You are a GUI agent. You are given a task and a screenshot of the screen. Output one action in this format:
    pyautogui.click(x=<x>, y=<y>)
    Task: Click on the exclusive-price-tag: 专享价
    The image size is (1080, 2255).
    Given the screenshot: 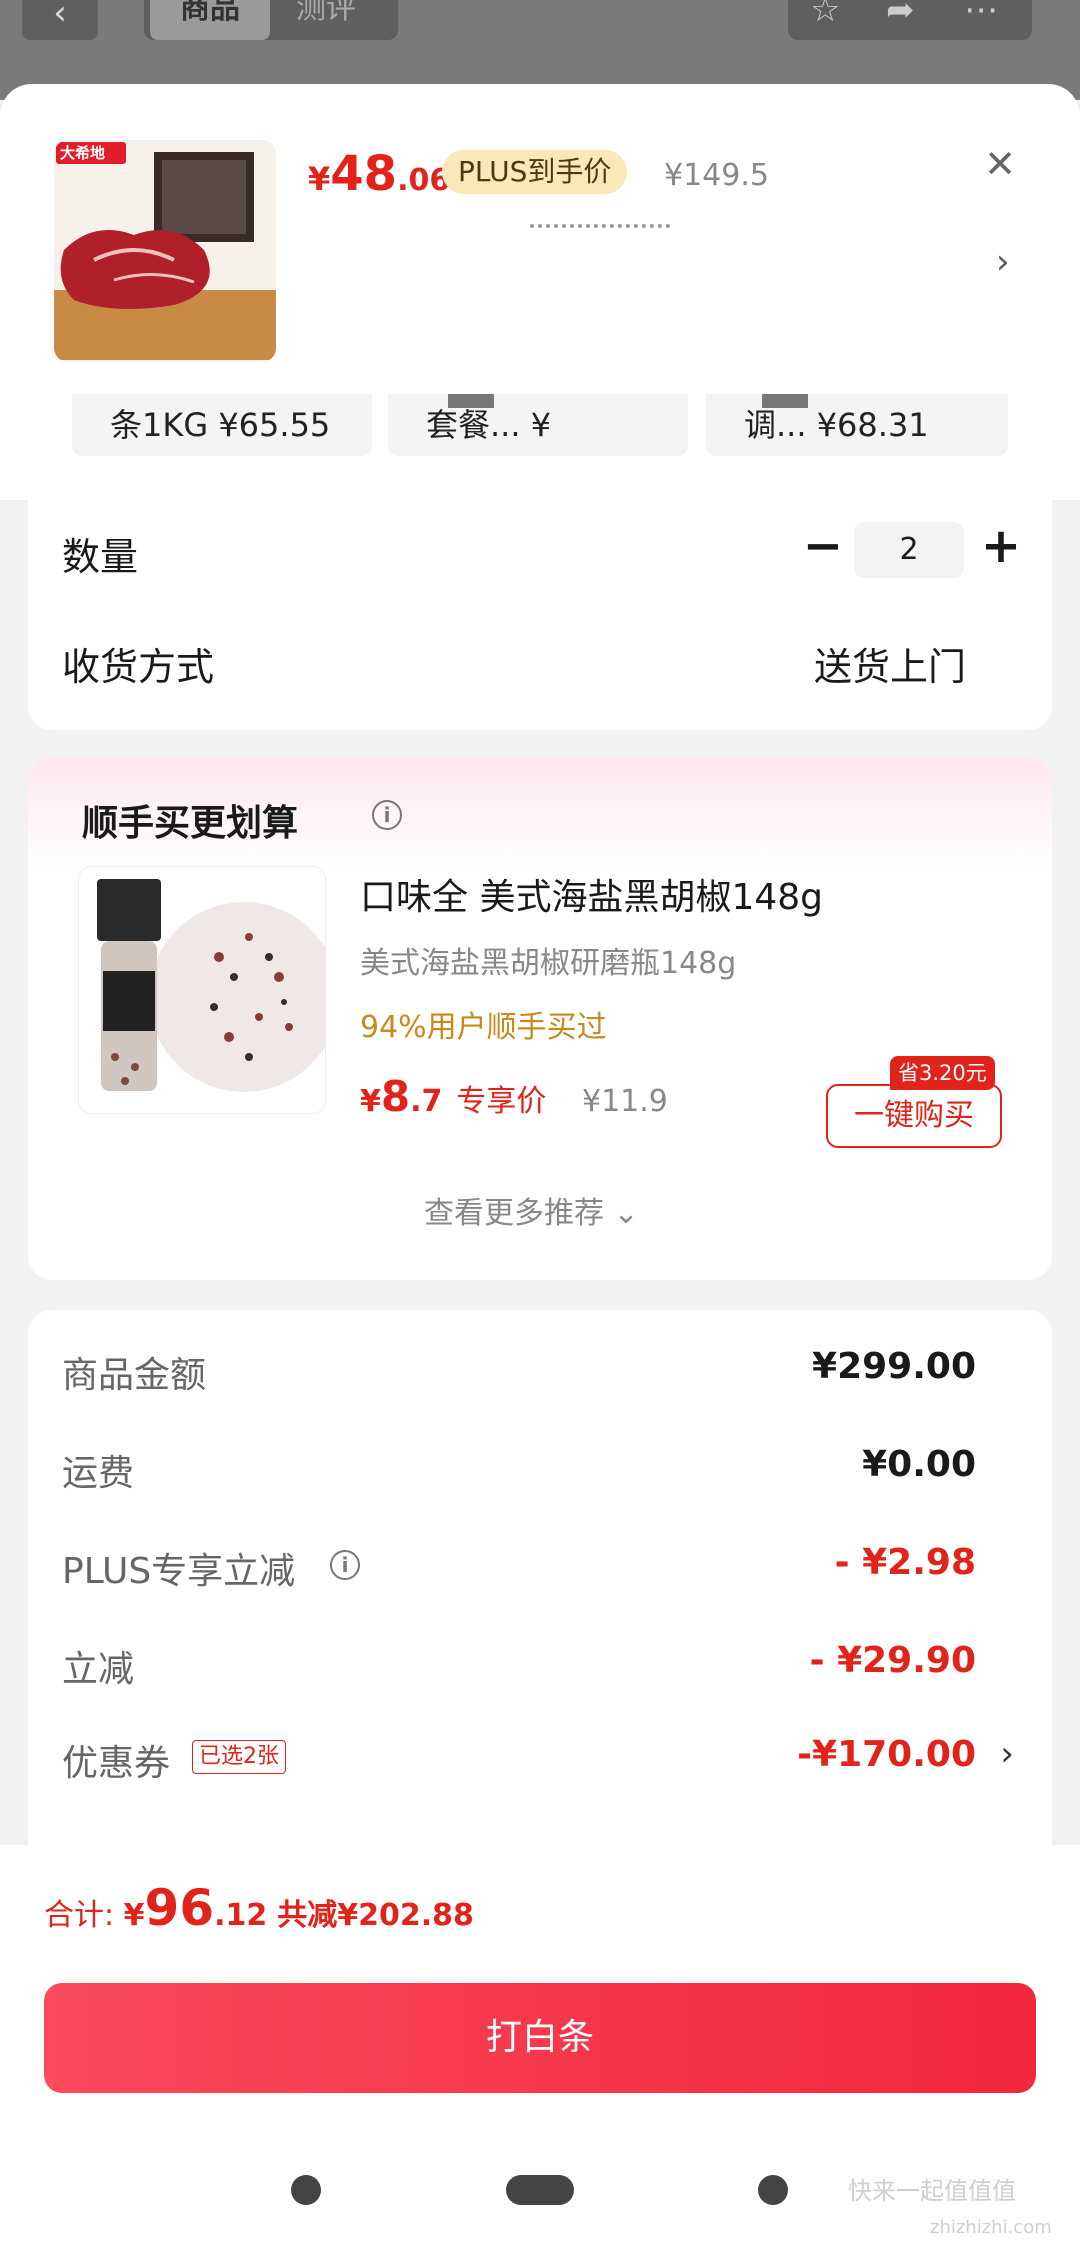 What is the action you would take?
    pyautogui.click(x=501, y=1101)
    